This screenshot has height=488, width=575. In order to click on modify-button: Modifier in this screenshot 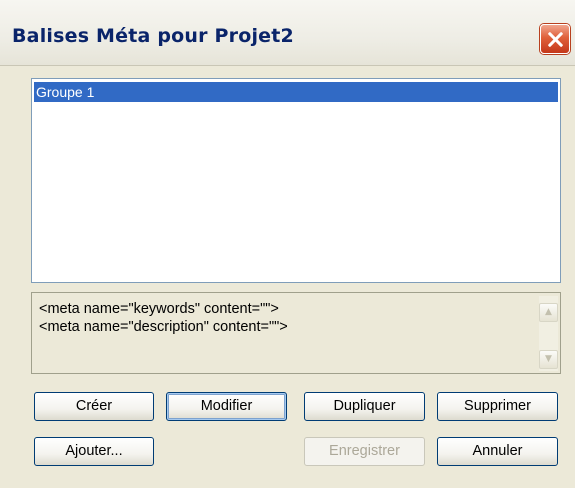, I will do `click(226, 406)`.